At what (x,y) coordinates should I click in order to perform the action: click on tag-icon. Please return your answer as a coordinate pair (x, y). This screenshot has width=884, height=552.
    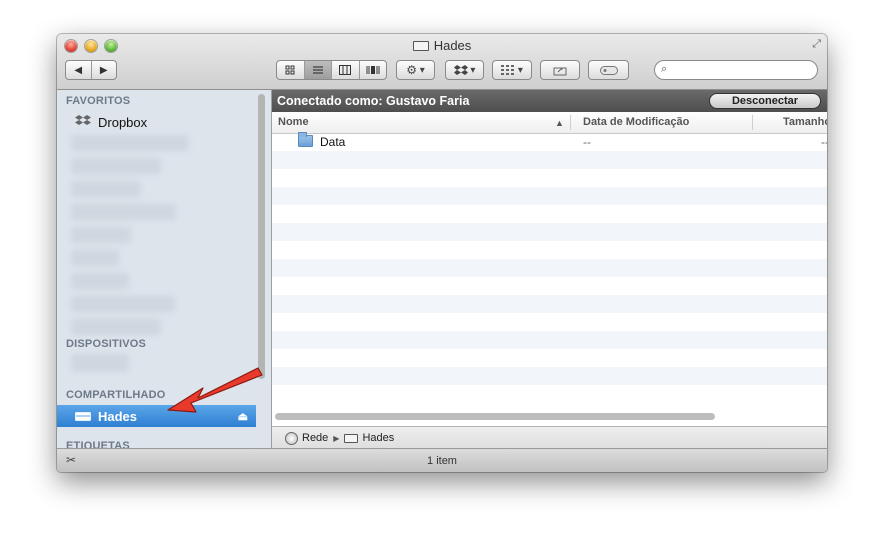
    Looking at the image, I should click on (608, 70).